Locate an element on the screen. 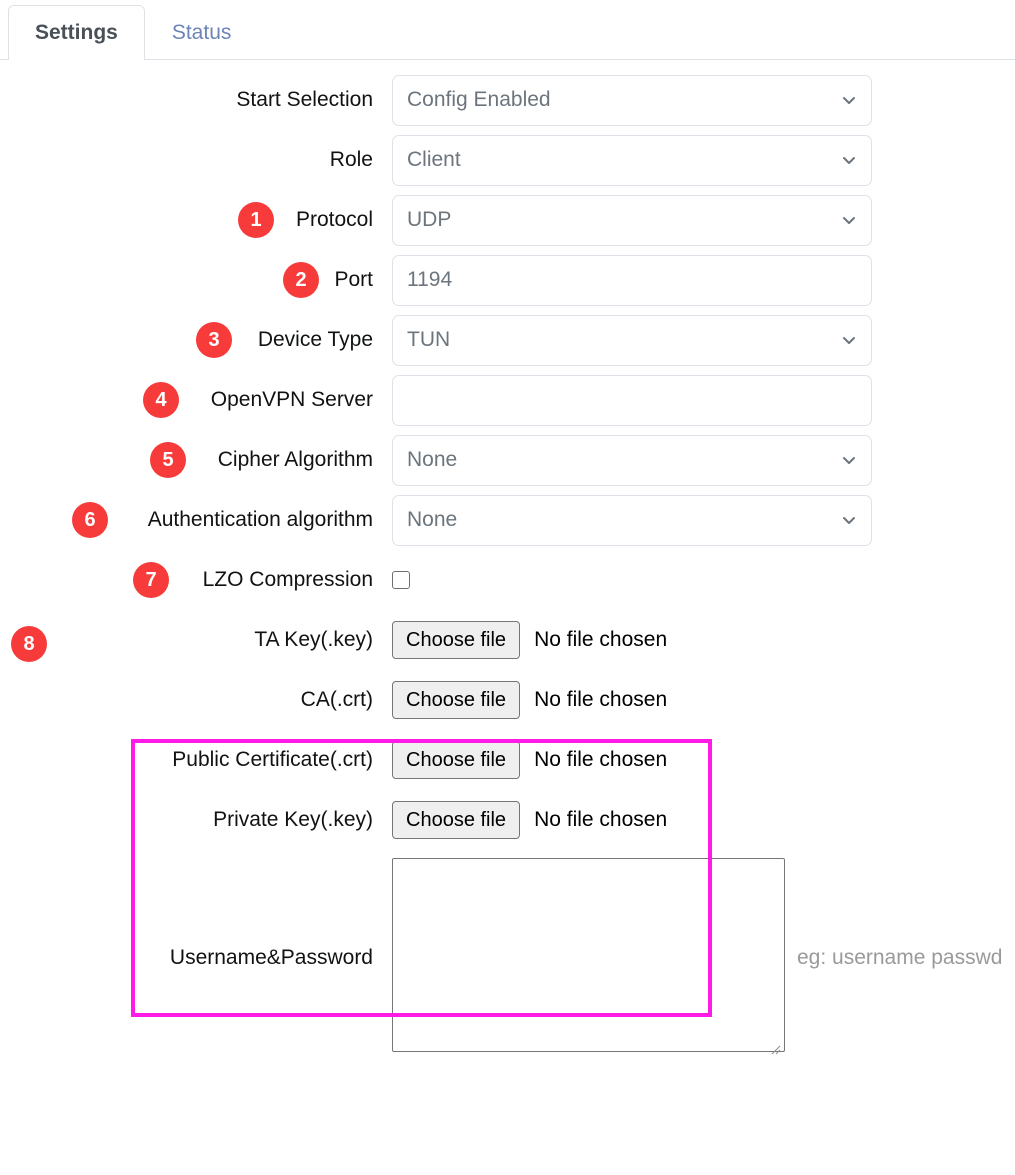 The image size is (1015, 1175). label-protocol: 1 Protocol is located at coordinates (187, 220).